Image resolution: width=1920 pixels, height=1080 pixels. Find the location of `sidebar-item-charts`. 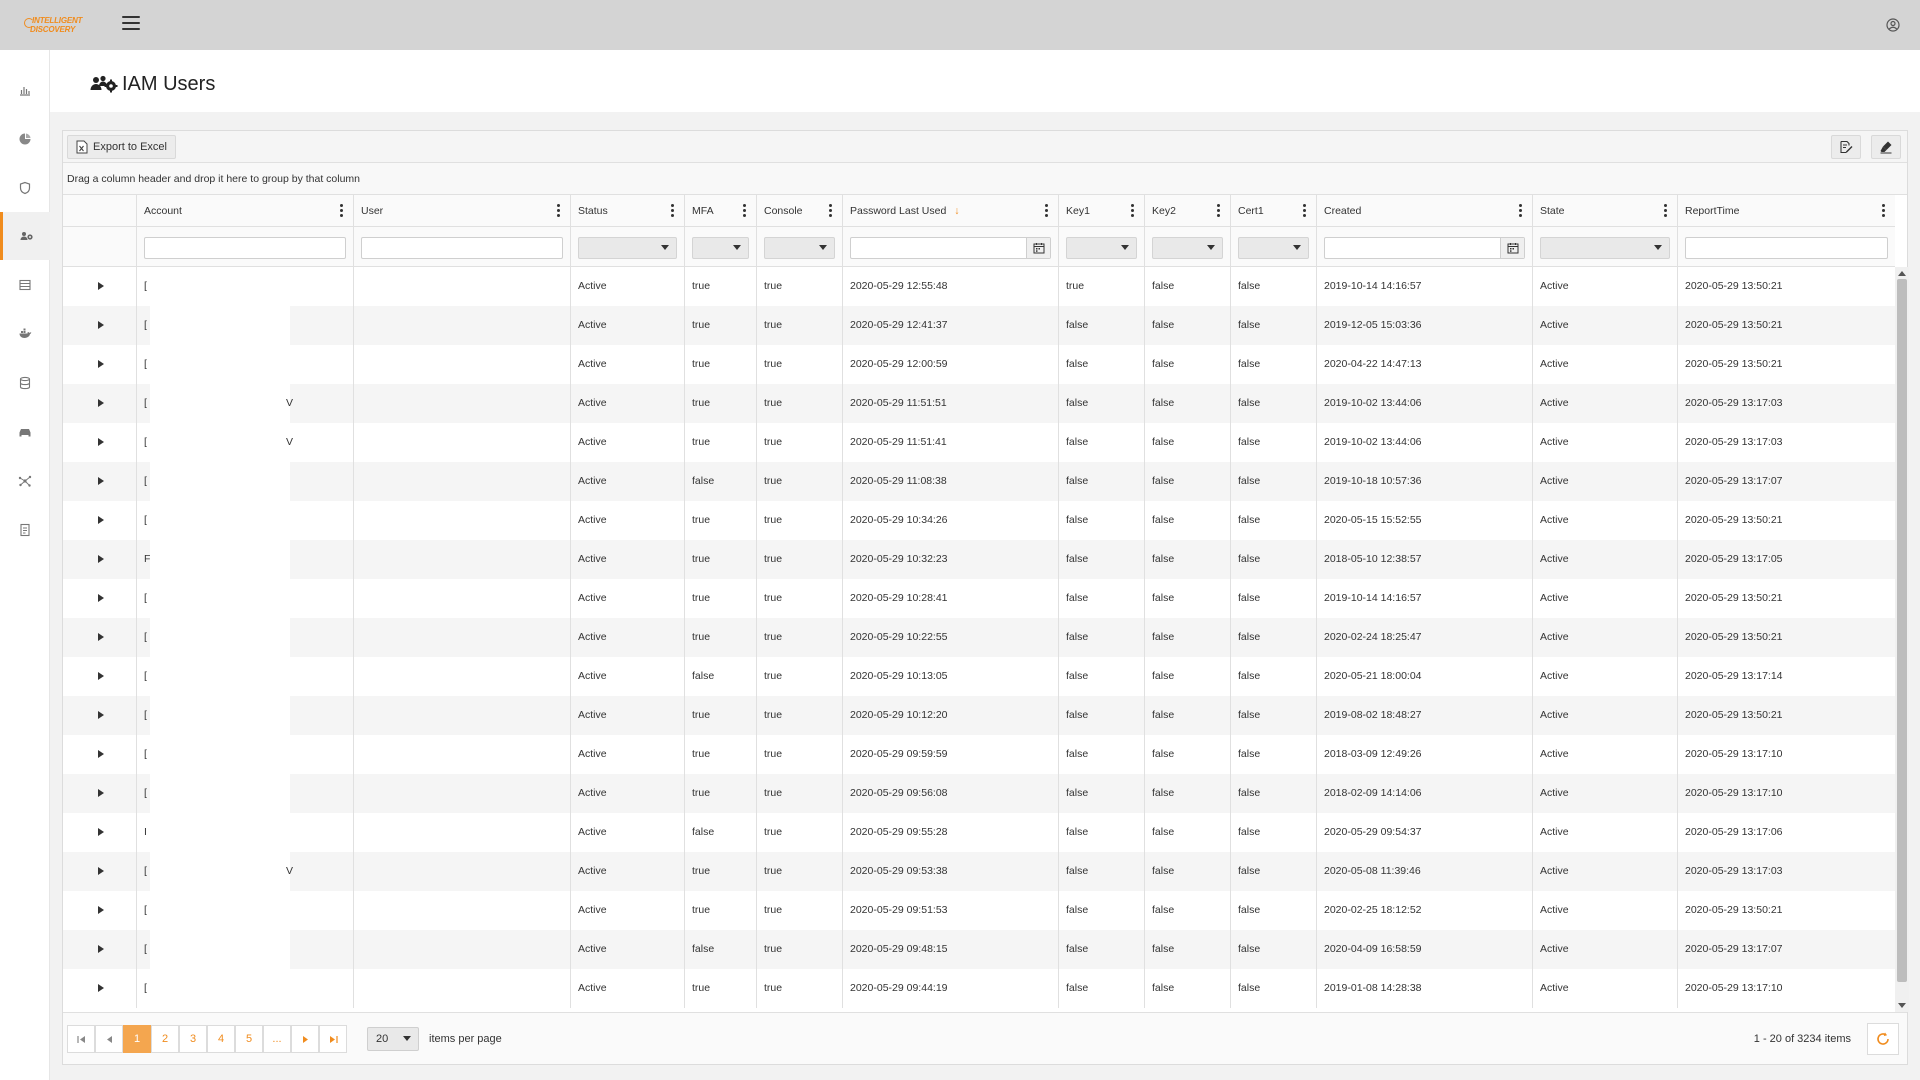

sidebar-item-charts is located at coordinates (25, 139).